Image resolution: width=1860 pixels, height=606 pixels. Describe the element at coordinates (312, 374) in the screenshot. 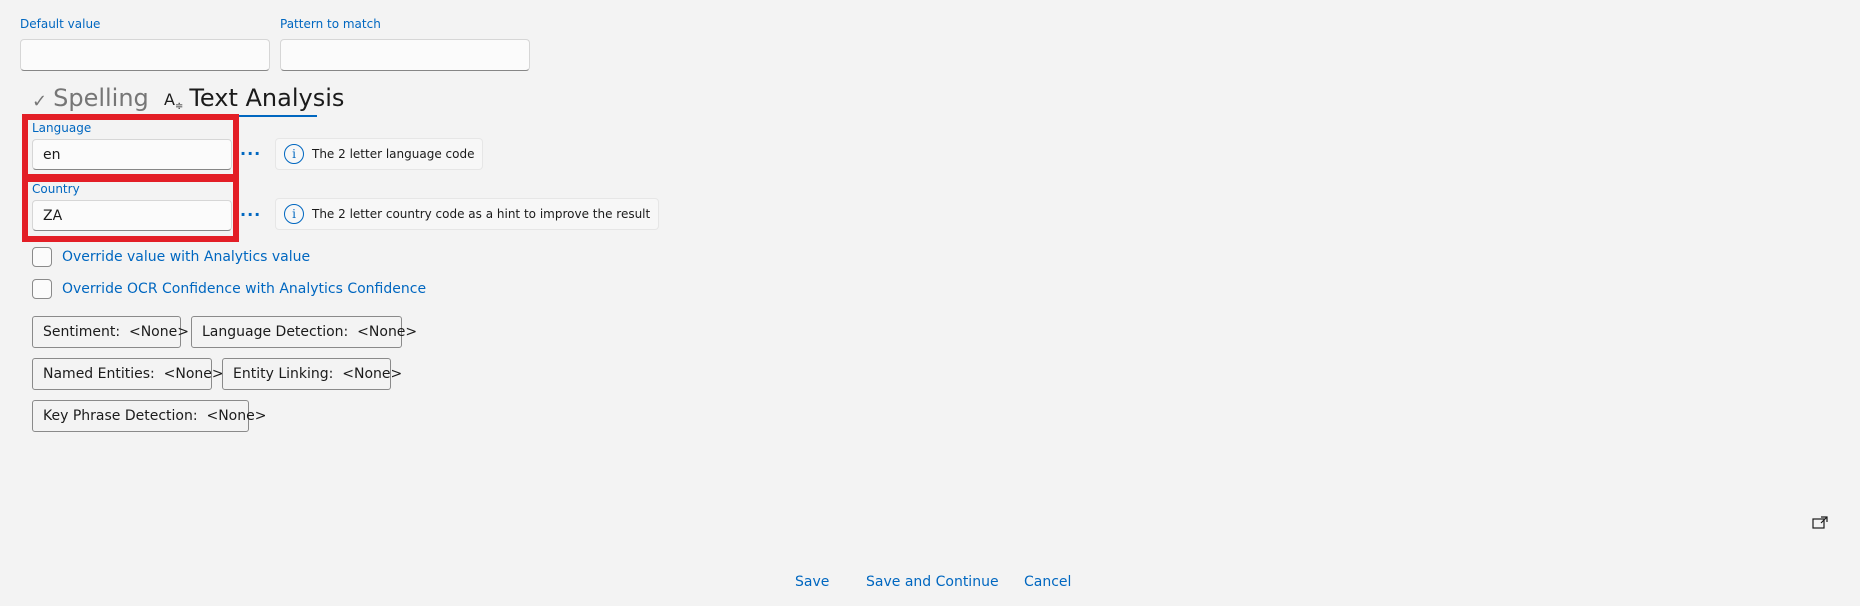

I see `entity-linking-button: Entity Linking: <None>` at that location.